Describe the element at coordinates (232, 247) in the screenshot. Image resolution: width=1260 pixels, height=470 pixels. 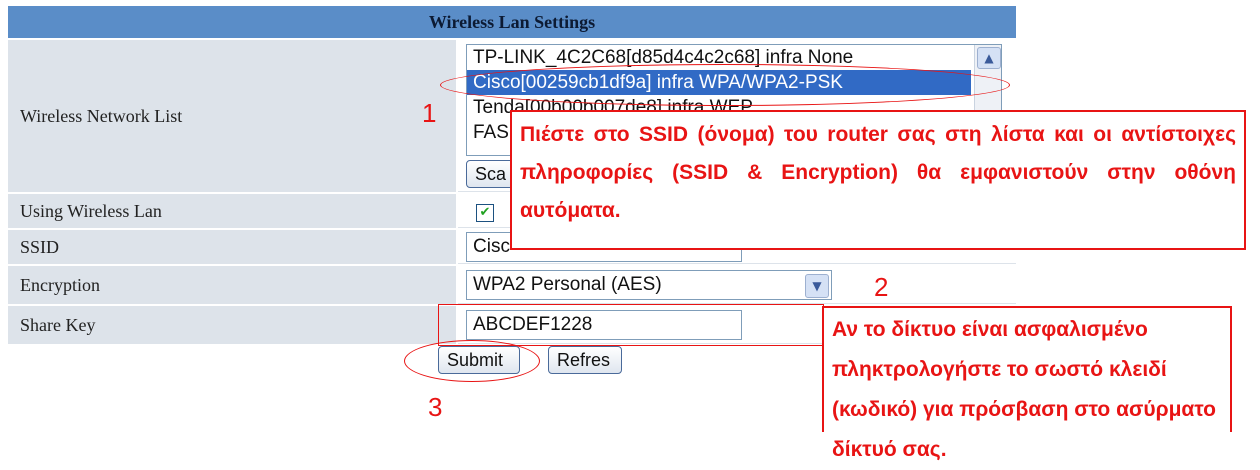
I see `label-ssid: SSID` at that location.